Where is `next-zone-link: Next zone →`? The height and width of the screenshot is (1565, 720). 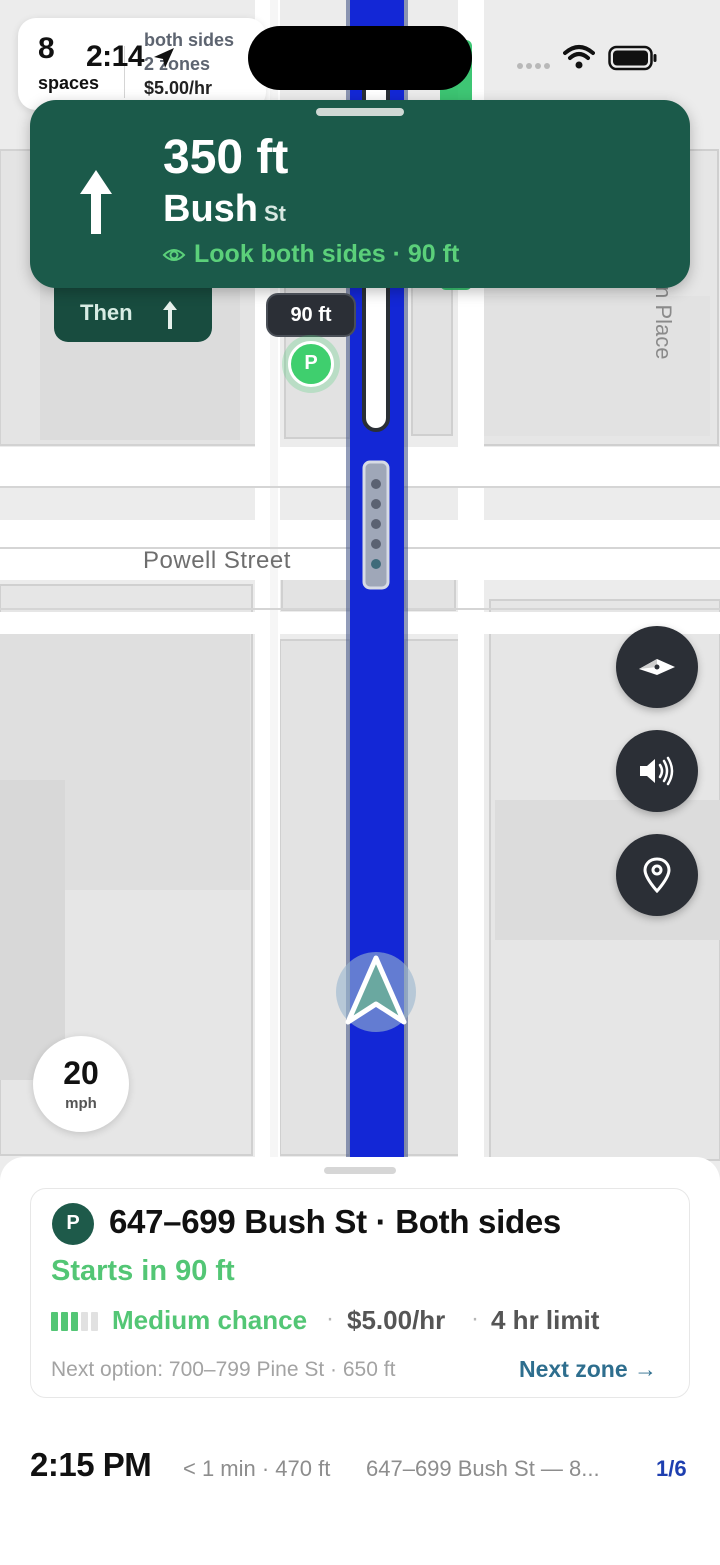
next-zone-link: Next zone → is located at coordinates (588, 1369).